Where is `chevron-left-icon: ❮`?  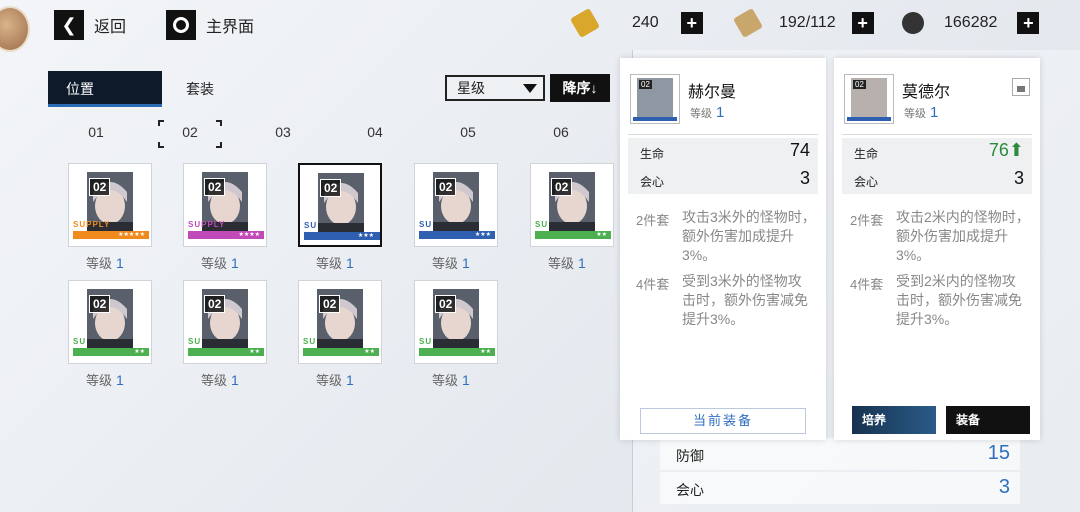 chevron-left-icon: ❮ is located at coordinates (69, 25).